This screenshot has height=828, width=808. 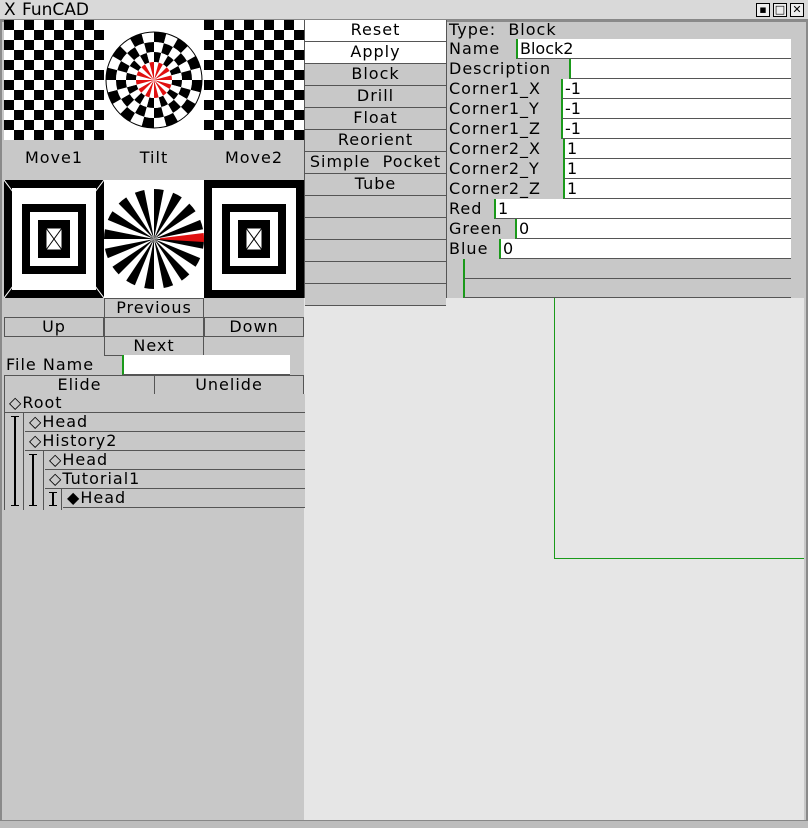 What do you see at coordinates (554, 428) in the screenshot?
I see `viewport-line-vertical` at bounding box center [554, 428].